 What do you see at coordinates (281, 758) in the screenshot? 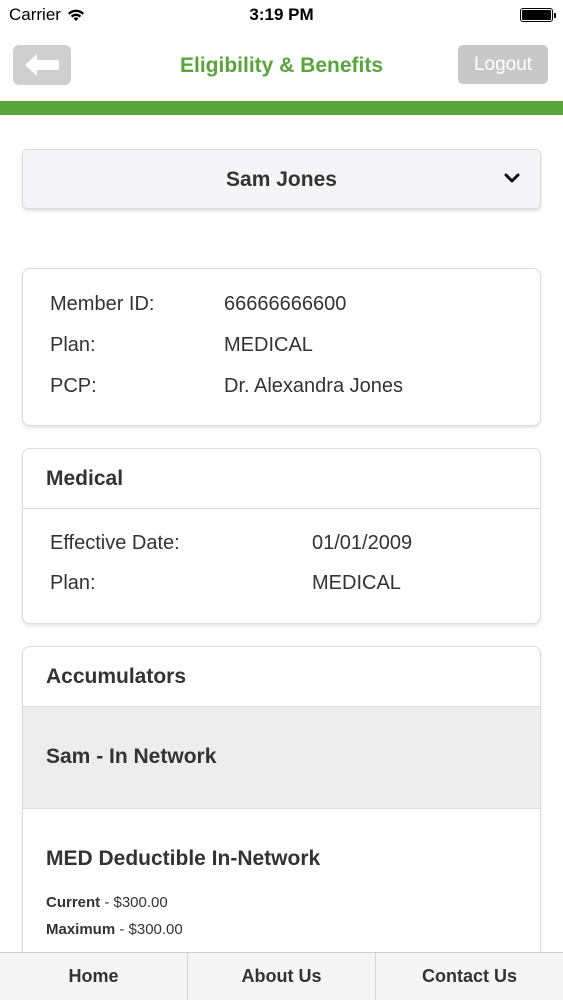
I see `network-section-header: Sam - In Network` at bounding box center [281, 758].